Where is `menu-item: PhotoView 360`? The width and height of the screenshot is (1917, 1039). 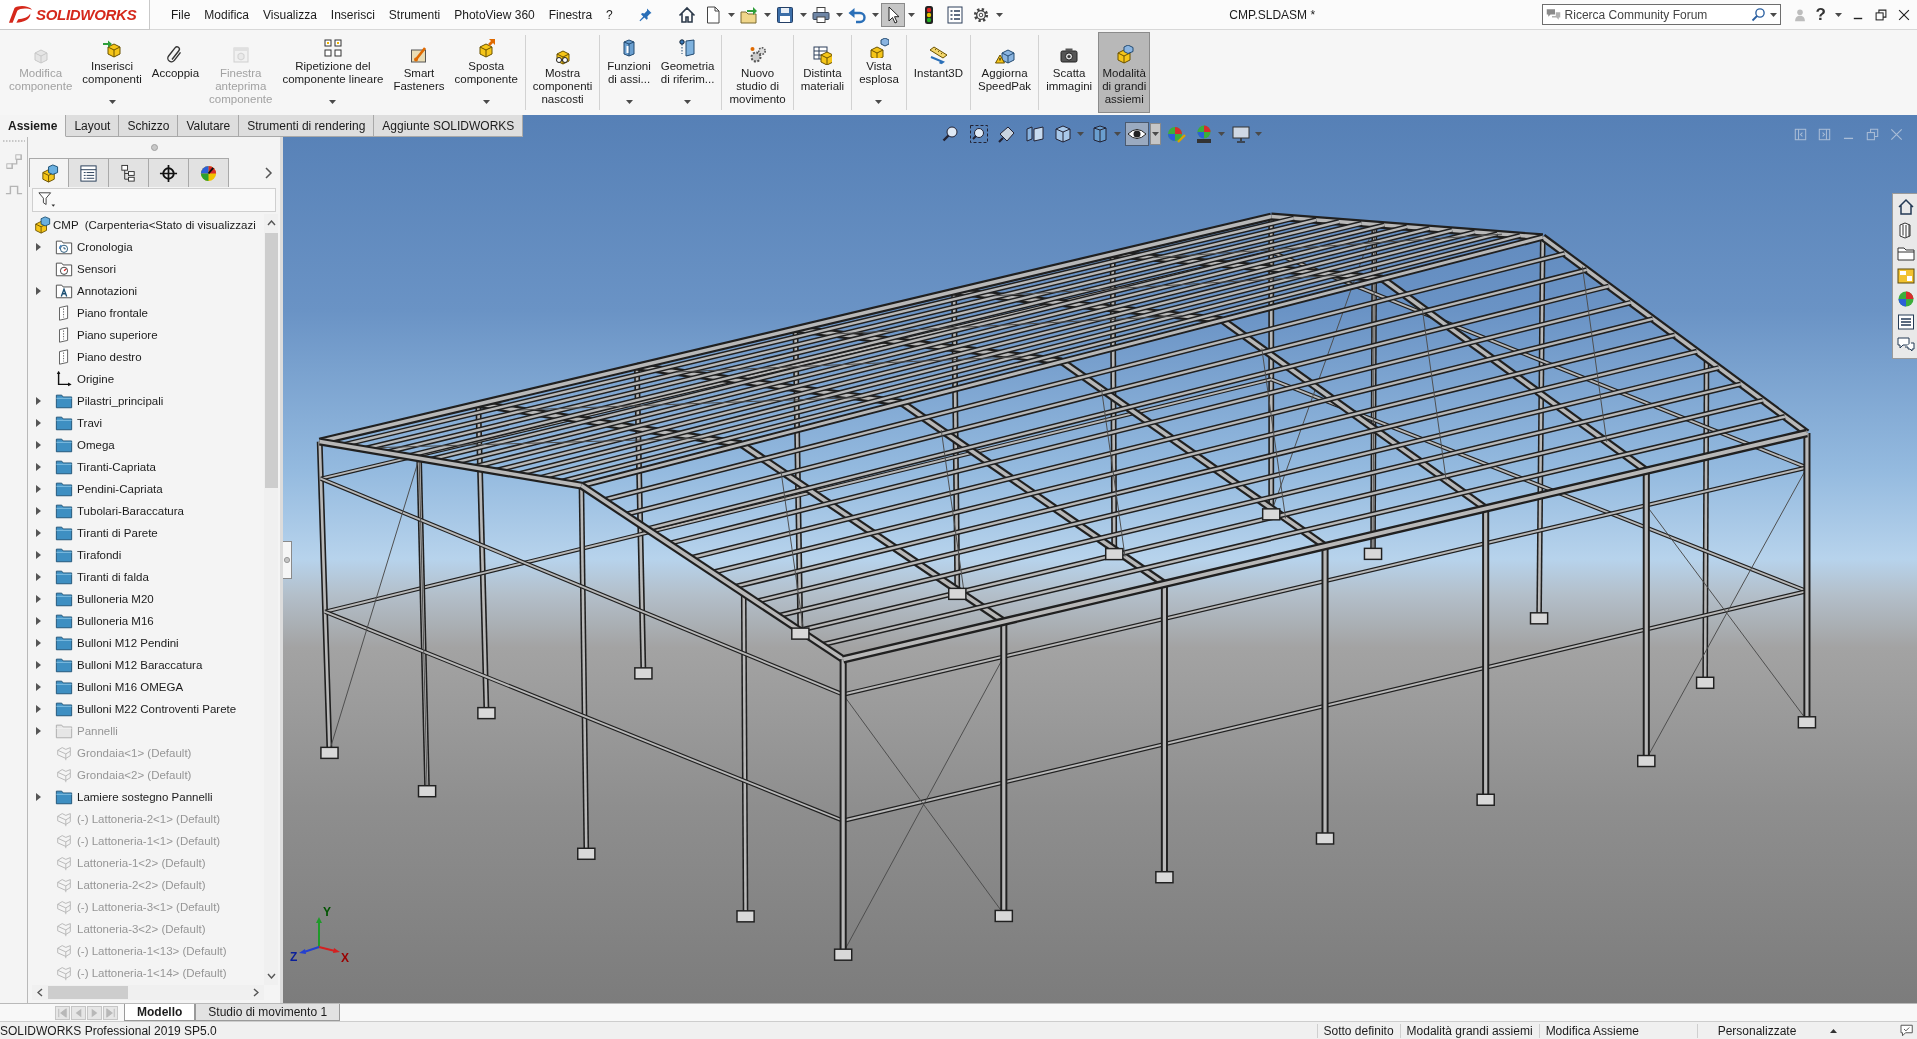
menu-item: PhotoView 360 is located at coordinates (494, 14).